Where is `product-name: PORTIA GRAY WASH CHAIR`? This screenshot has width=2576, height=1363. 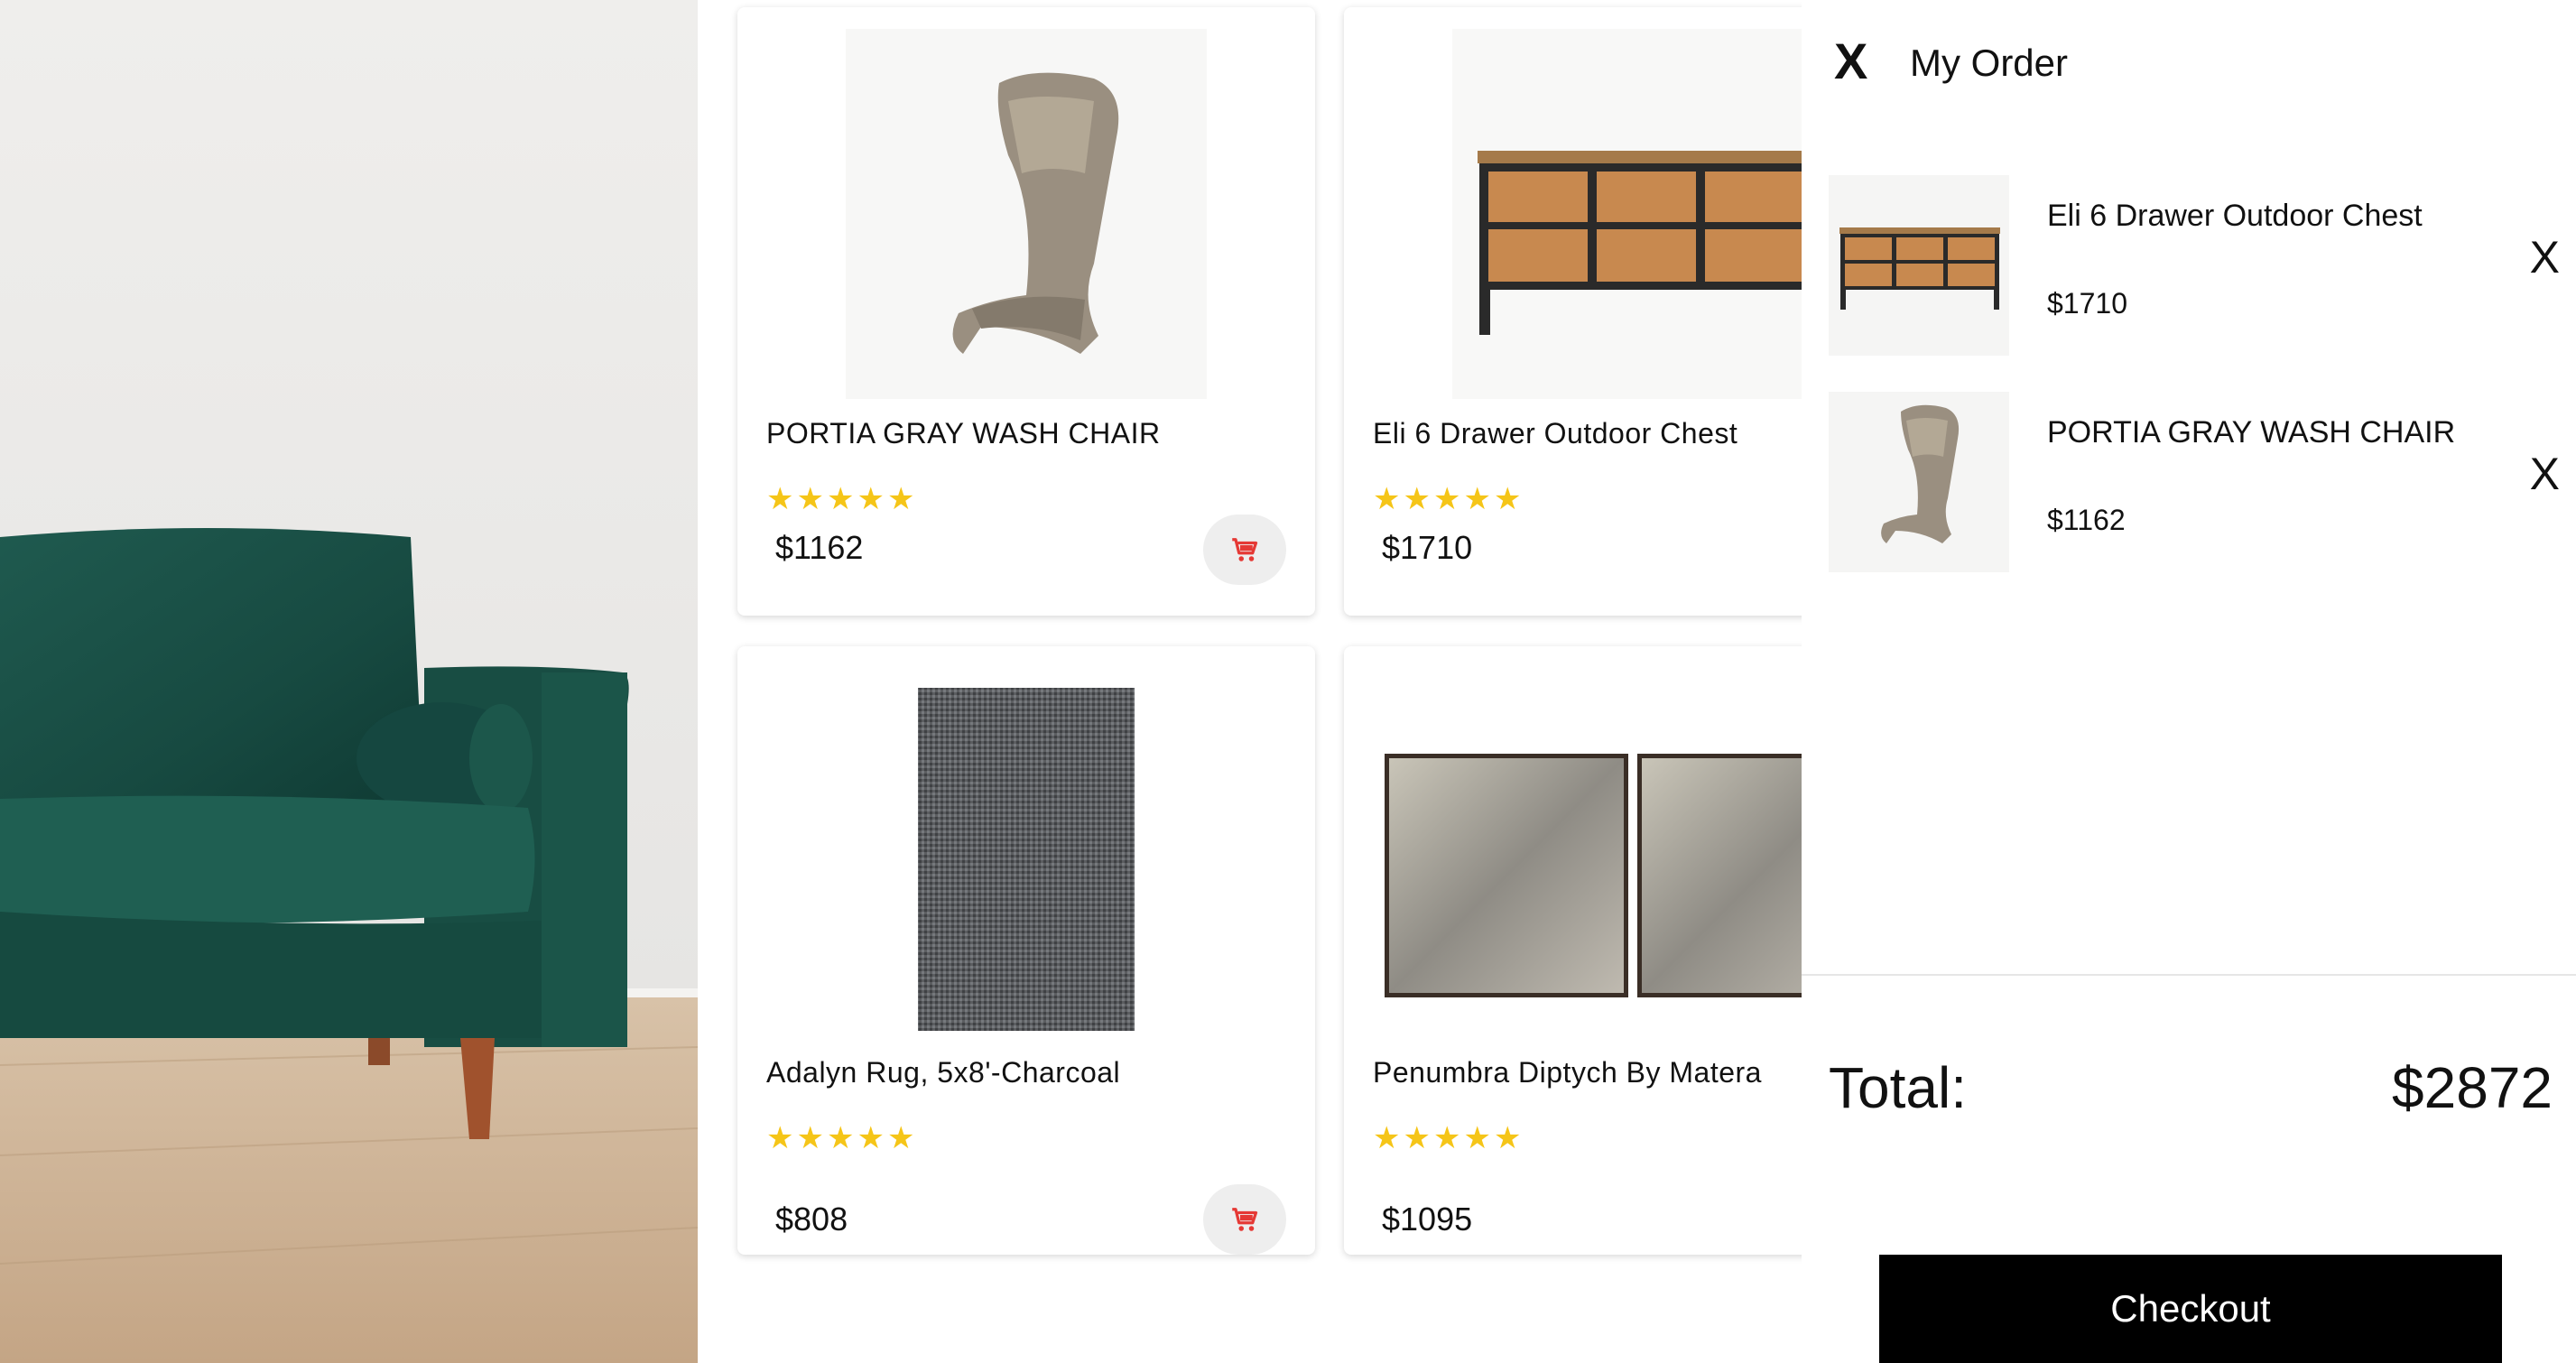
product-name: PORTIA GRAY WASH CHAIR is located at coordinates (963, 433).